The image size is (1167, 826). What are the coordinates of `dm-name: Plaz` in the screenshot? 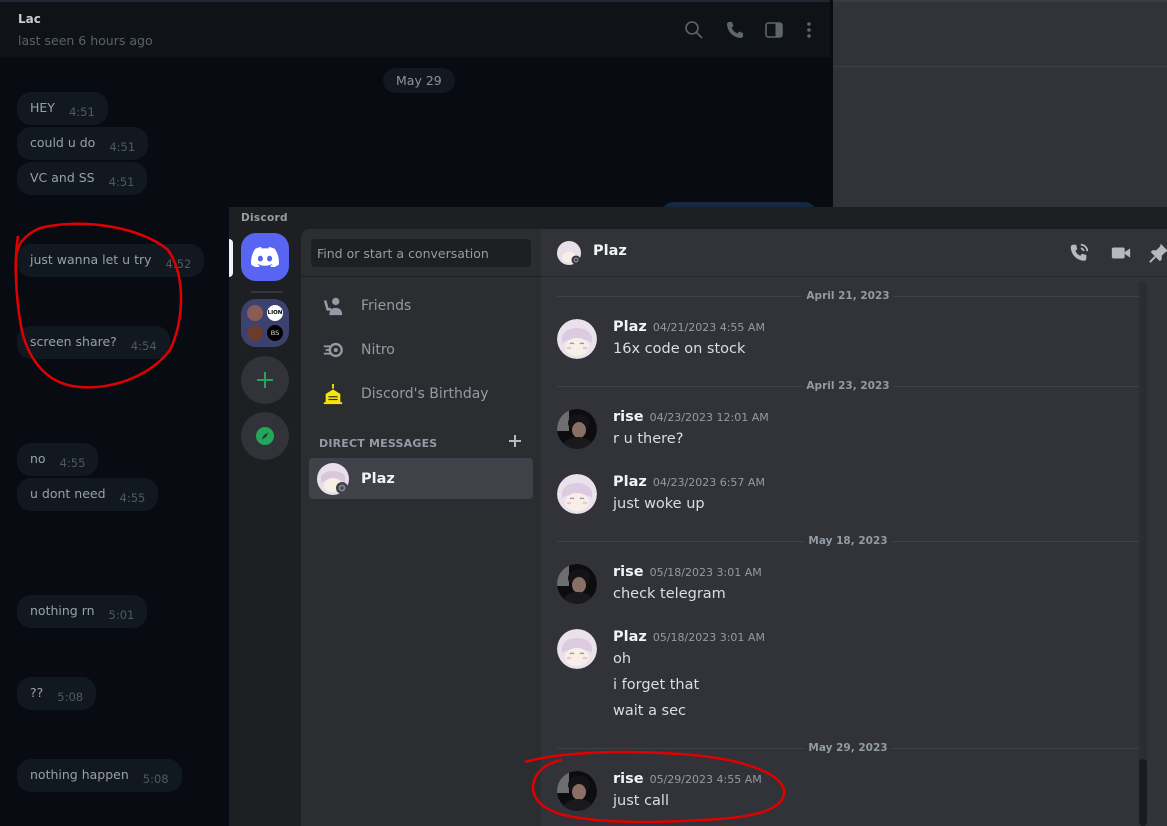 It's located at (378, 478).